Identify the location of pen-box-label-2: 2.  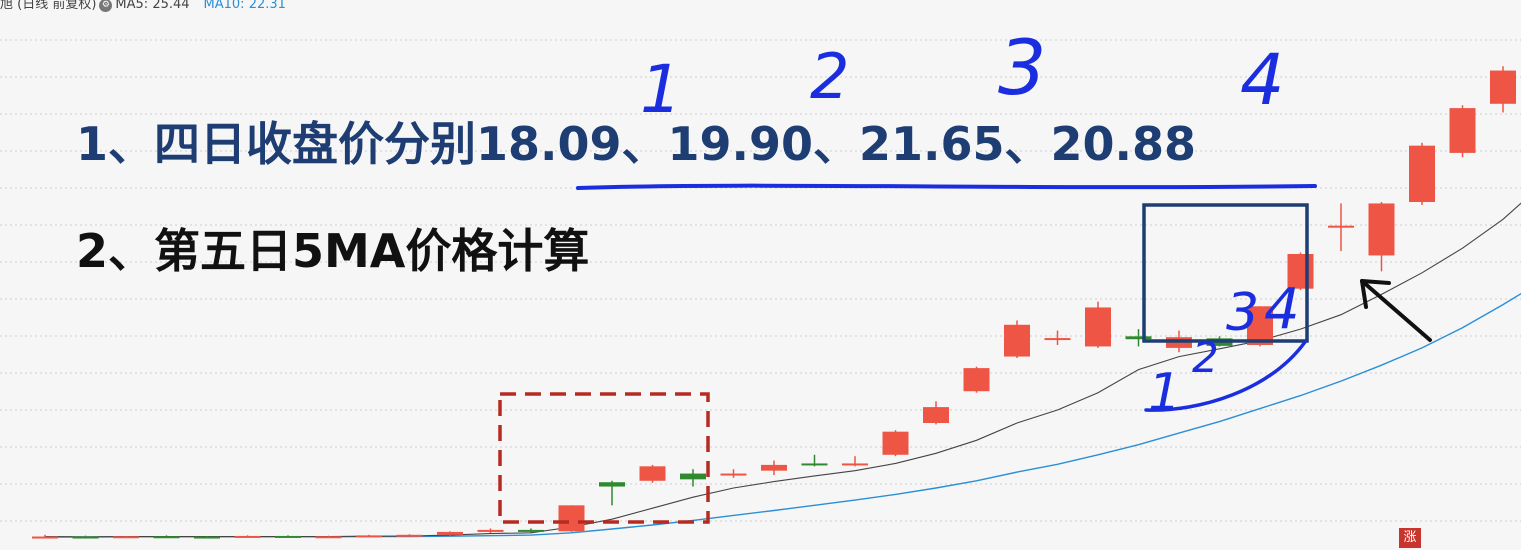
(1205, 357).